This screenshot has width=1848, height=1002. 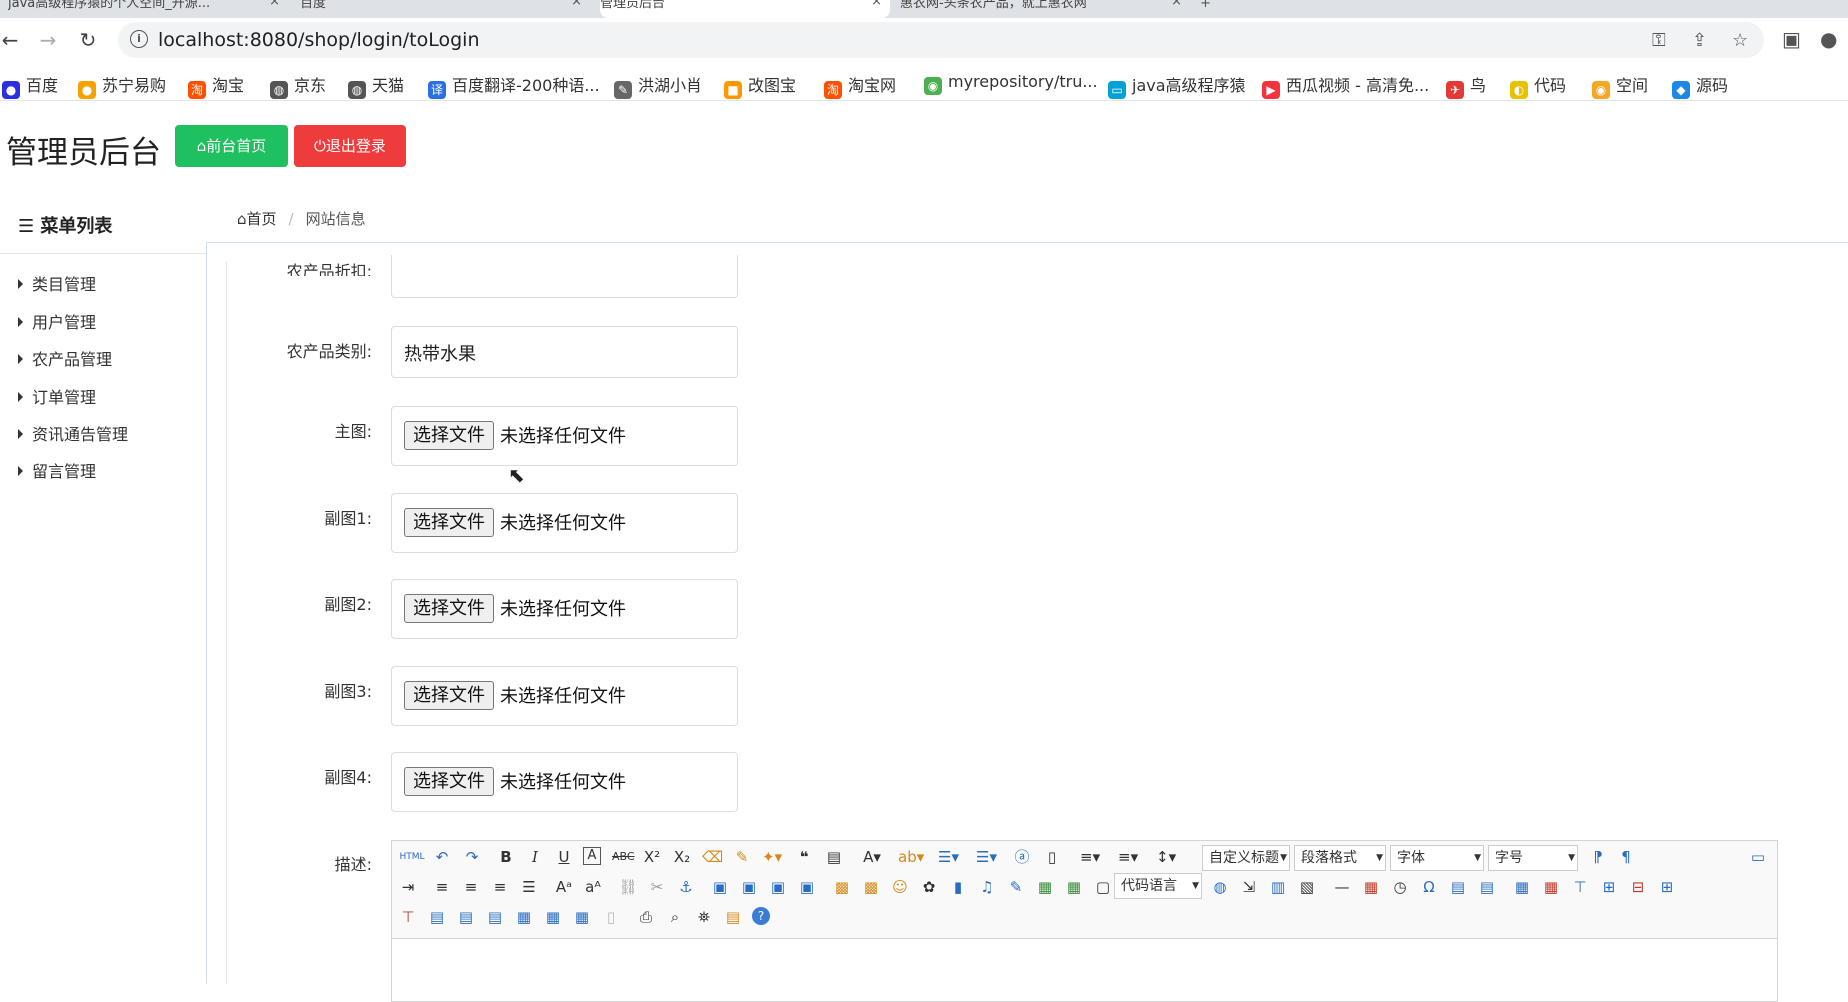 What do you see at coordinates (804, 857) in the screenshot?
I see `blockquote-icon: ❝` at bounding box center [804, 857].